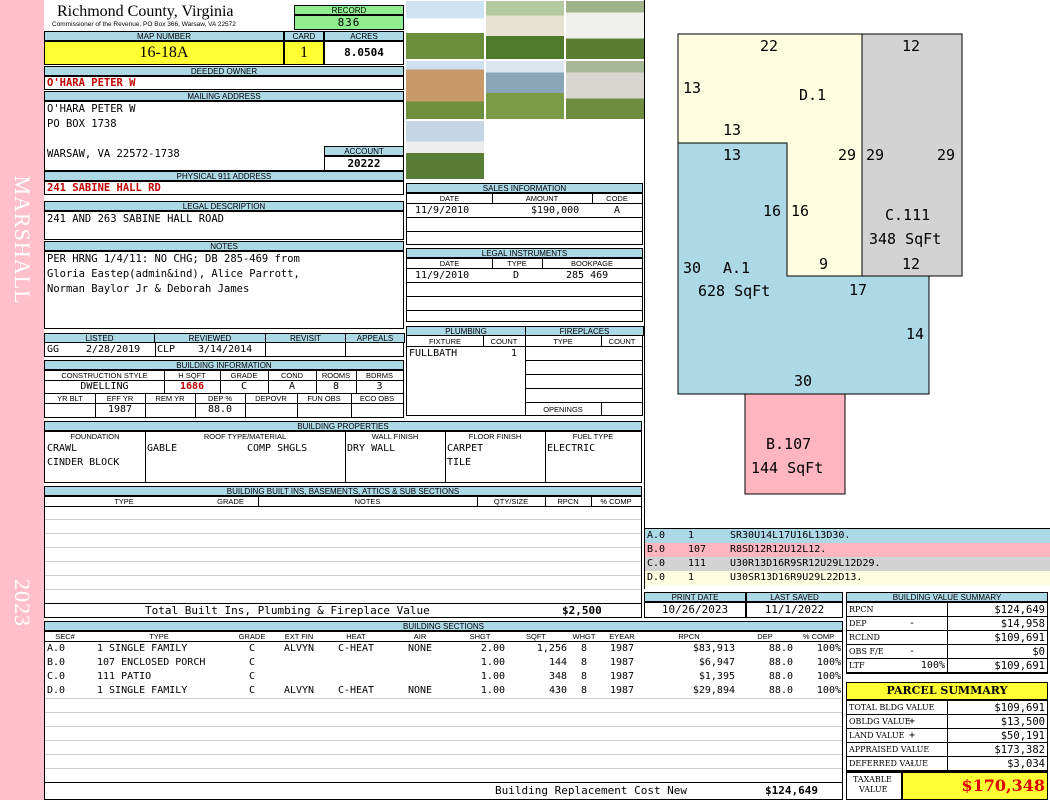 The image size is (1050, 800). I want to click on dim-label: 13, so click(732, 130).